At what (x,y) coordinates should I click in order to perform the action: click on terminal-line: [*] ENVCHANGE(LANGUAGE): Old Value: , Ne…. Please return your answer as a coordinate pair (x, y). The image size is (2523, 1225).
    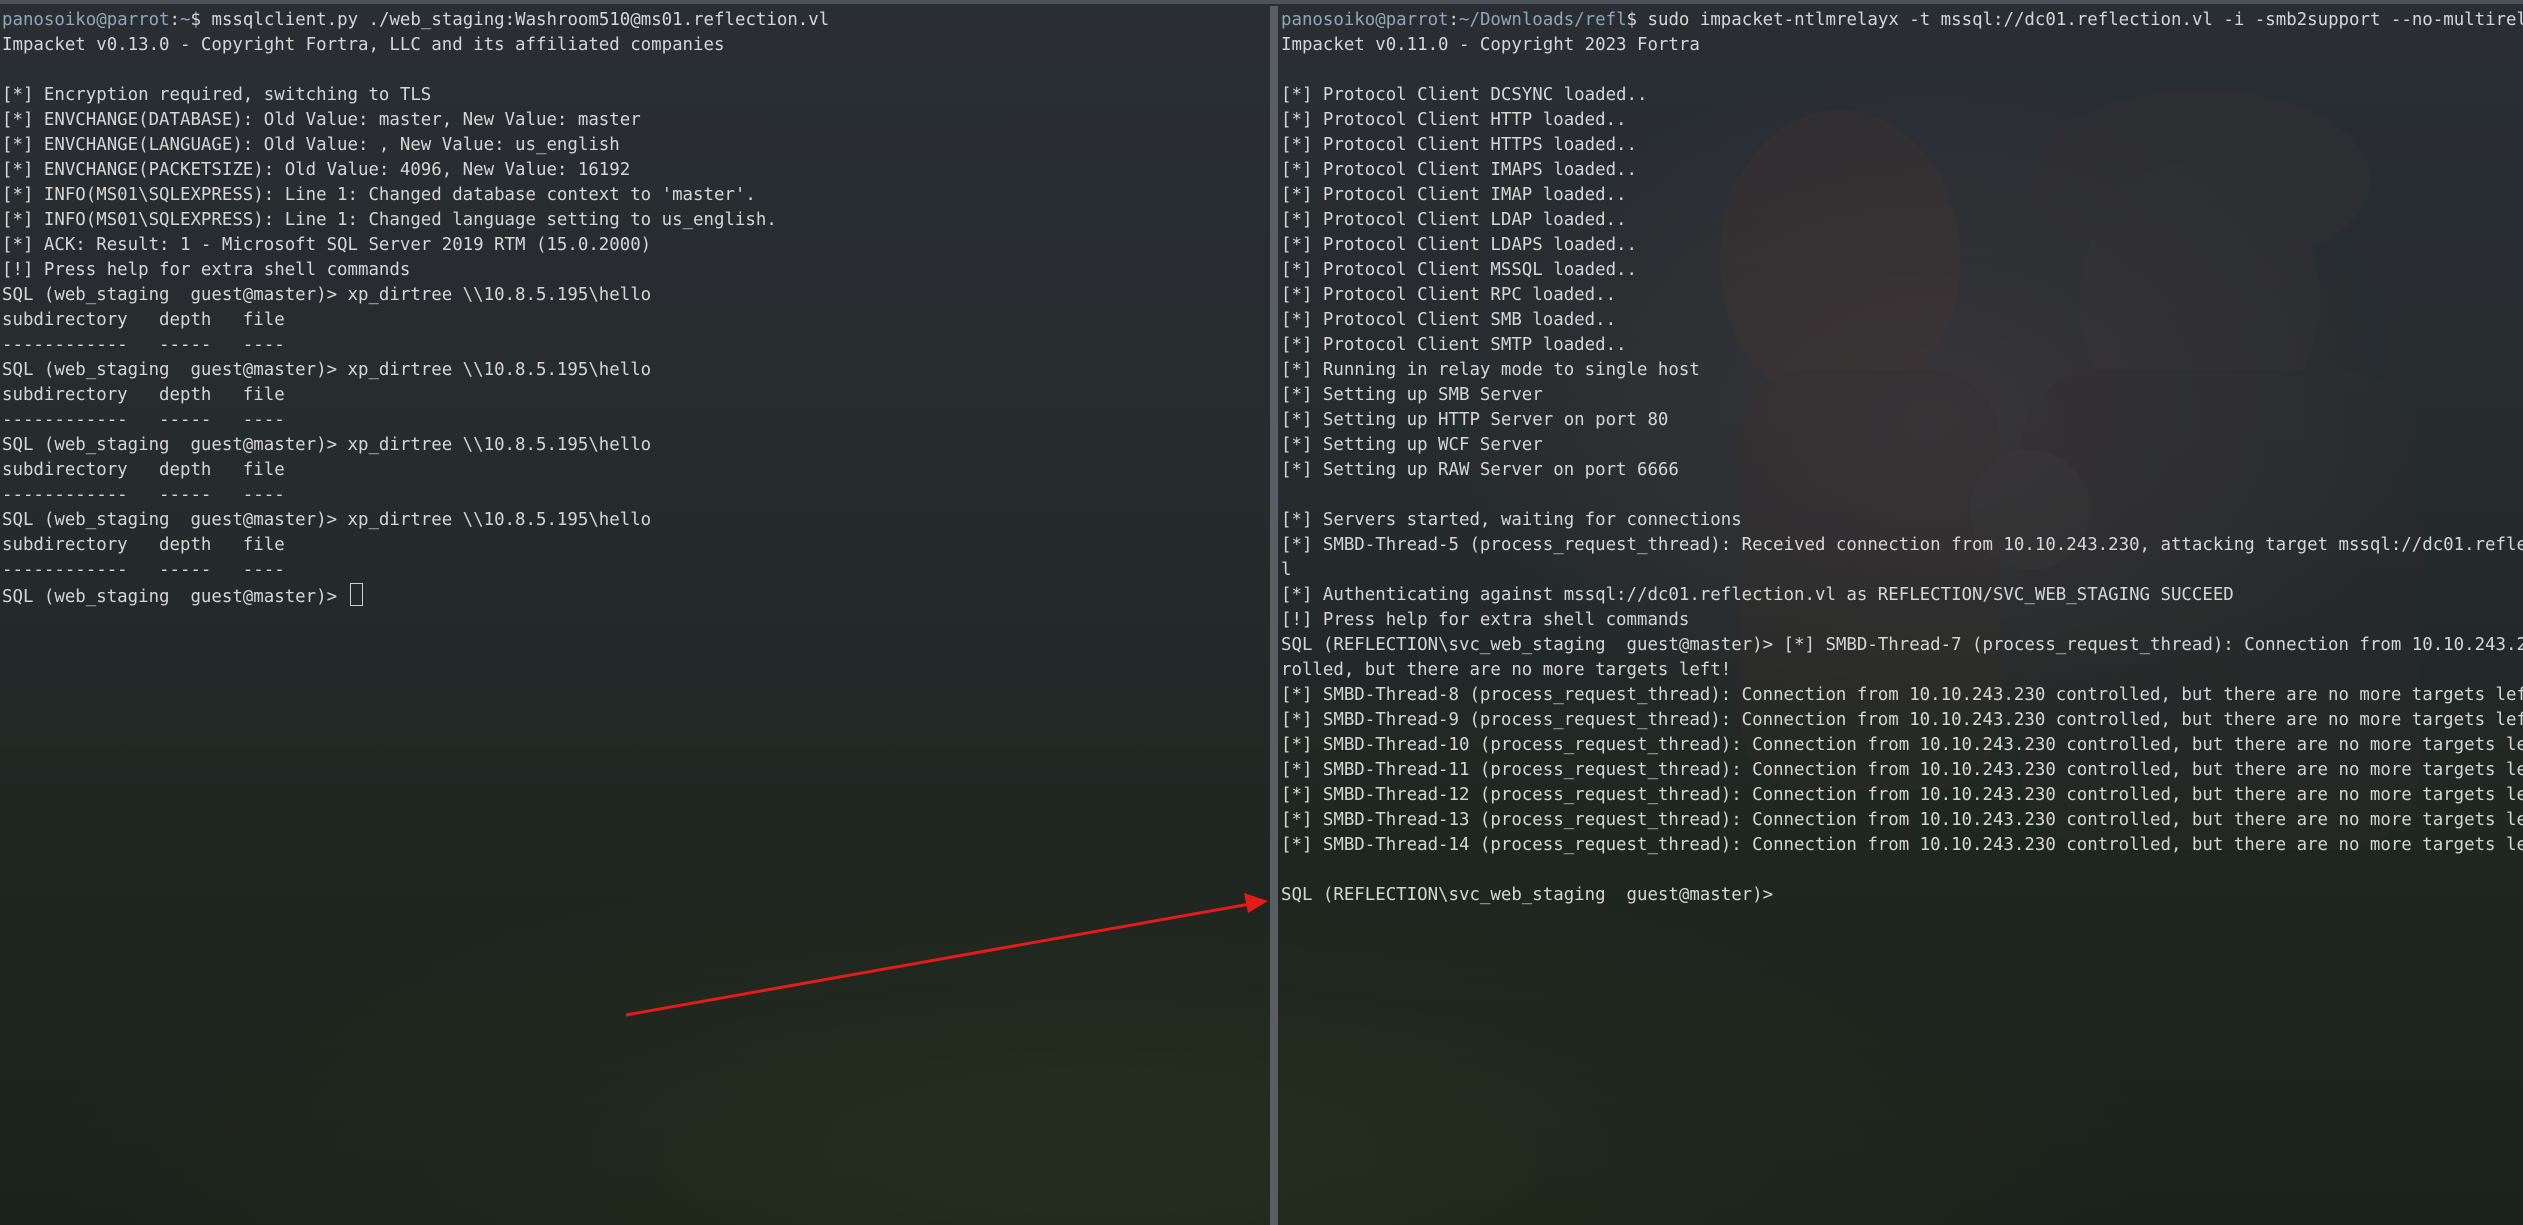
    Looking at the image, I should click on (311, 145).